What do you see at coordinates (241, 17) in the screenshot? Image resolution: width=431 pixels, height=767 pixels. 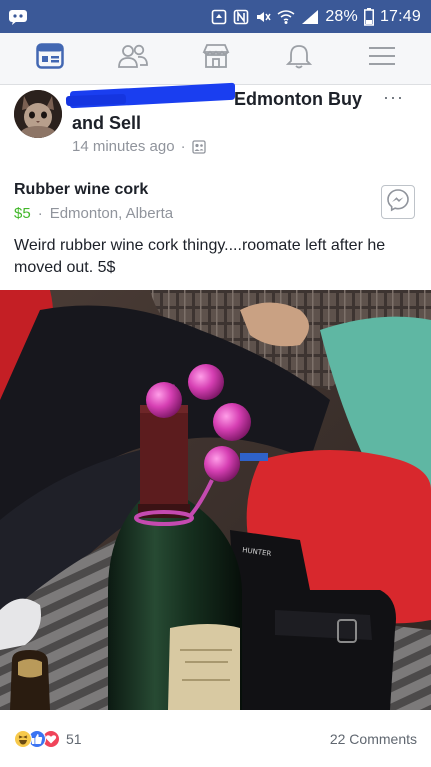 I see `nfc-icon` at bounding box center [241, 17].